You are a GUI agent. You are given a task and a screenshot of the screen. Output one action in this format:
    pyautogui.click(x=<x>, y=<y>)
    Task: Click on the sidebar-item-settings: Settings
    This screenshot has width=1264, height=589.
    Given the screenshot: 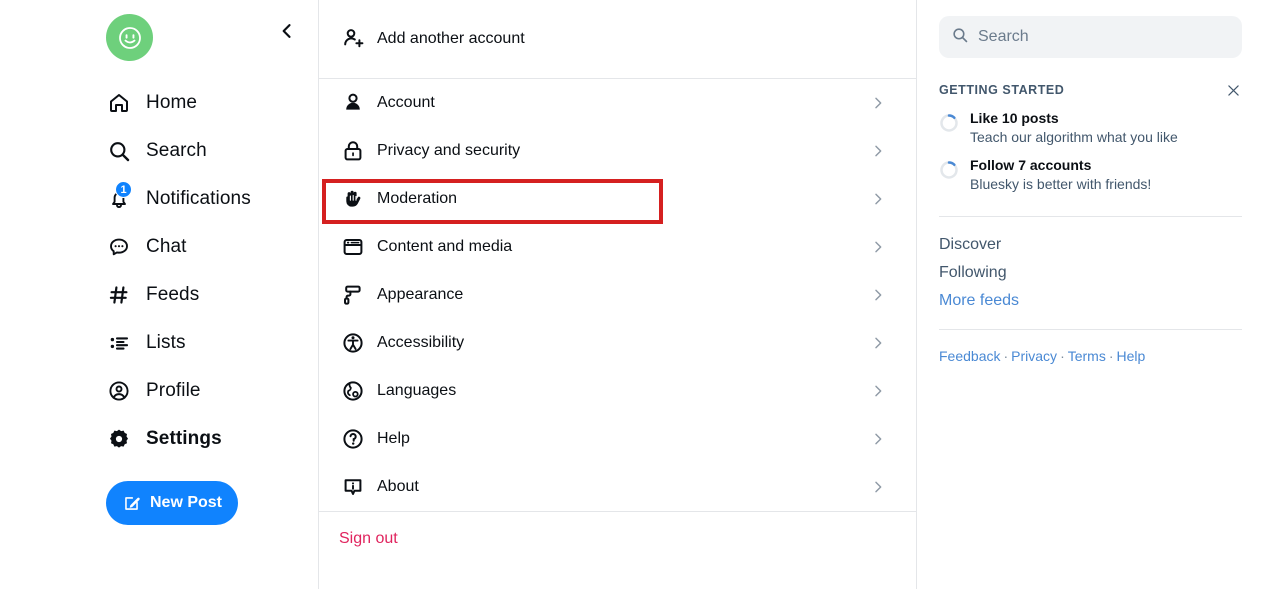 What is the action you would take?
    pyautogui.click(x=212, y=439)
    